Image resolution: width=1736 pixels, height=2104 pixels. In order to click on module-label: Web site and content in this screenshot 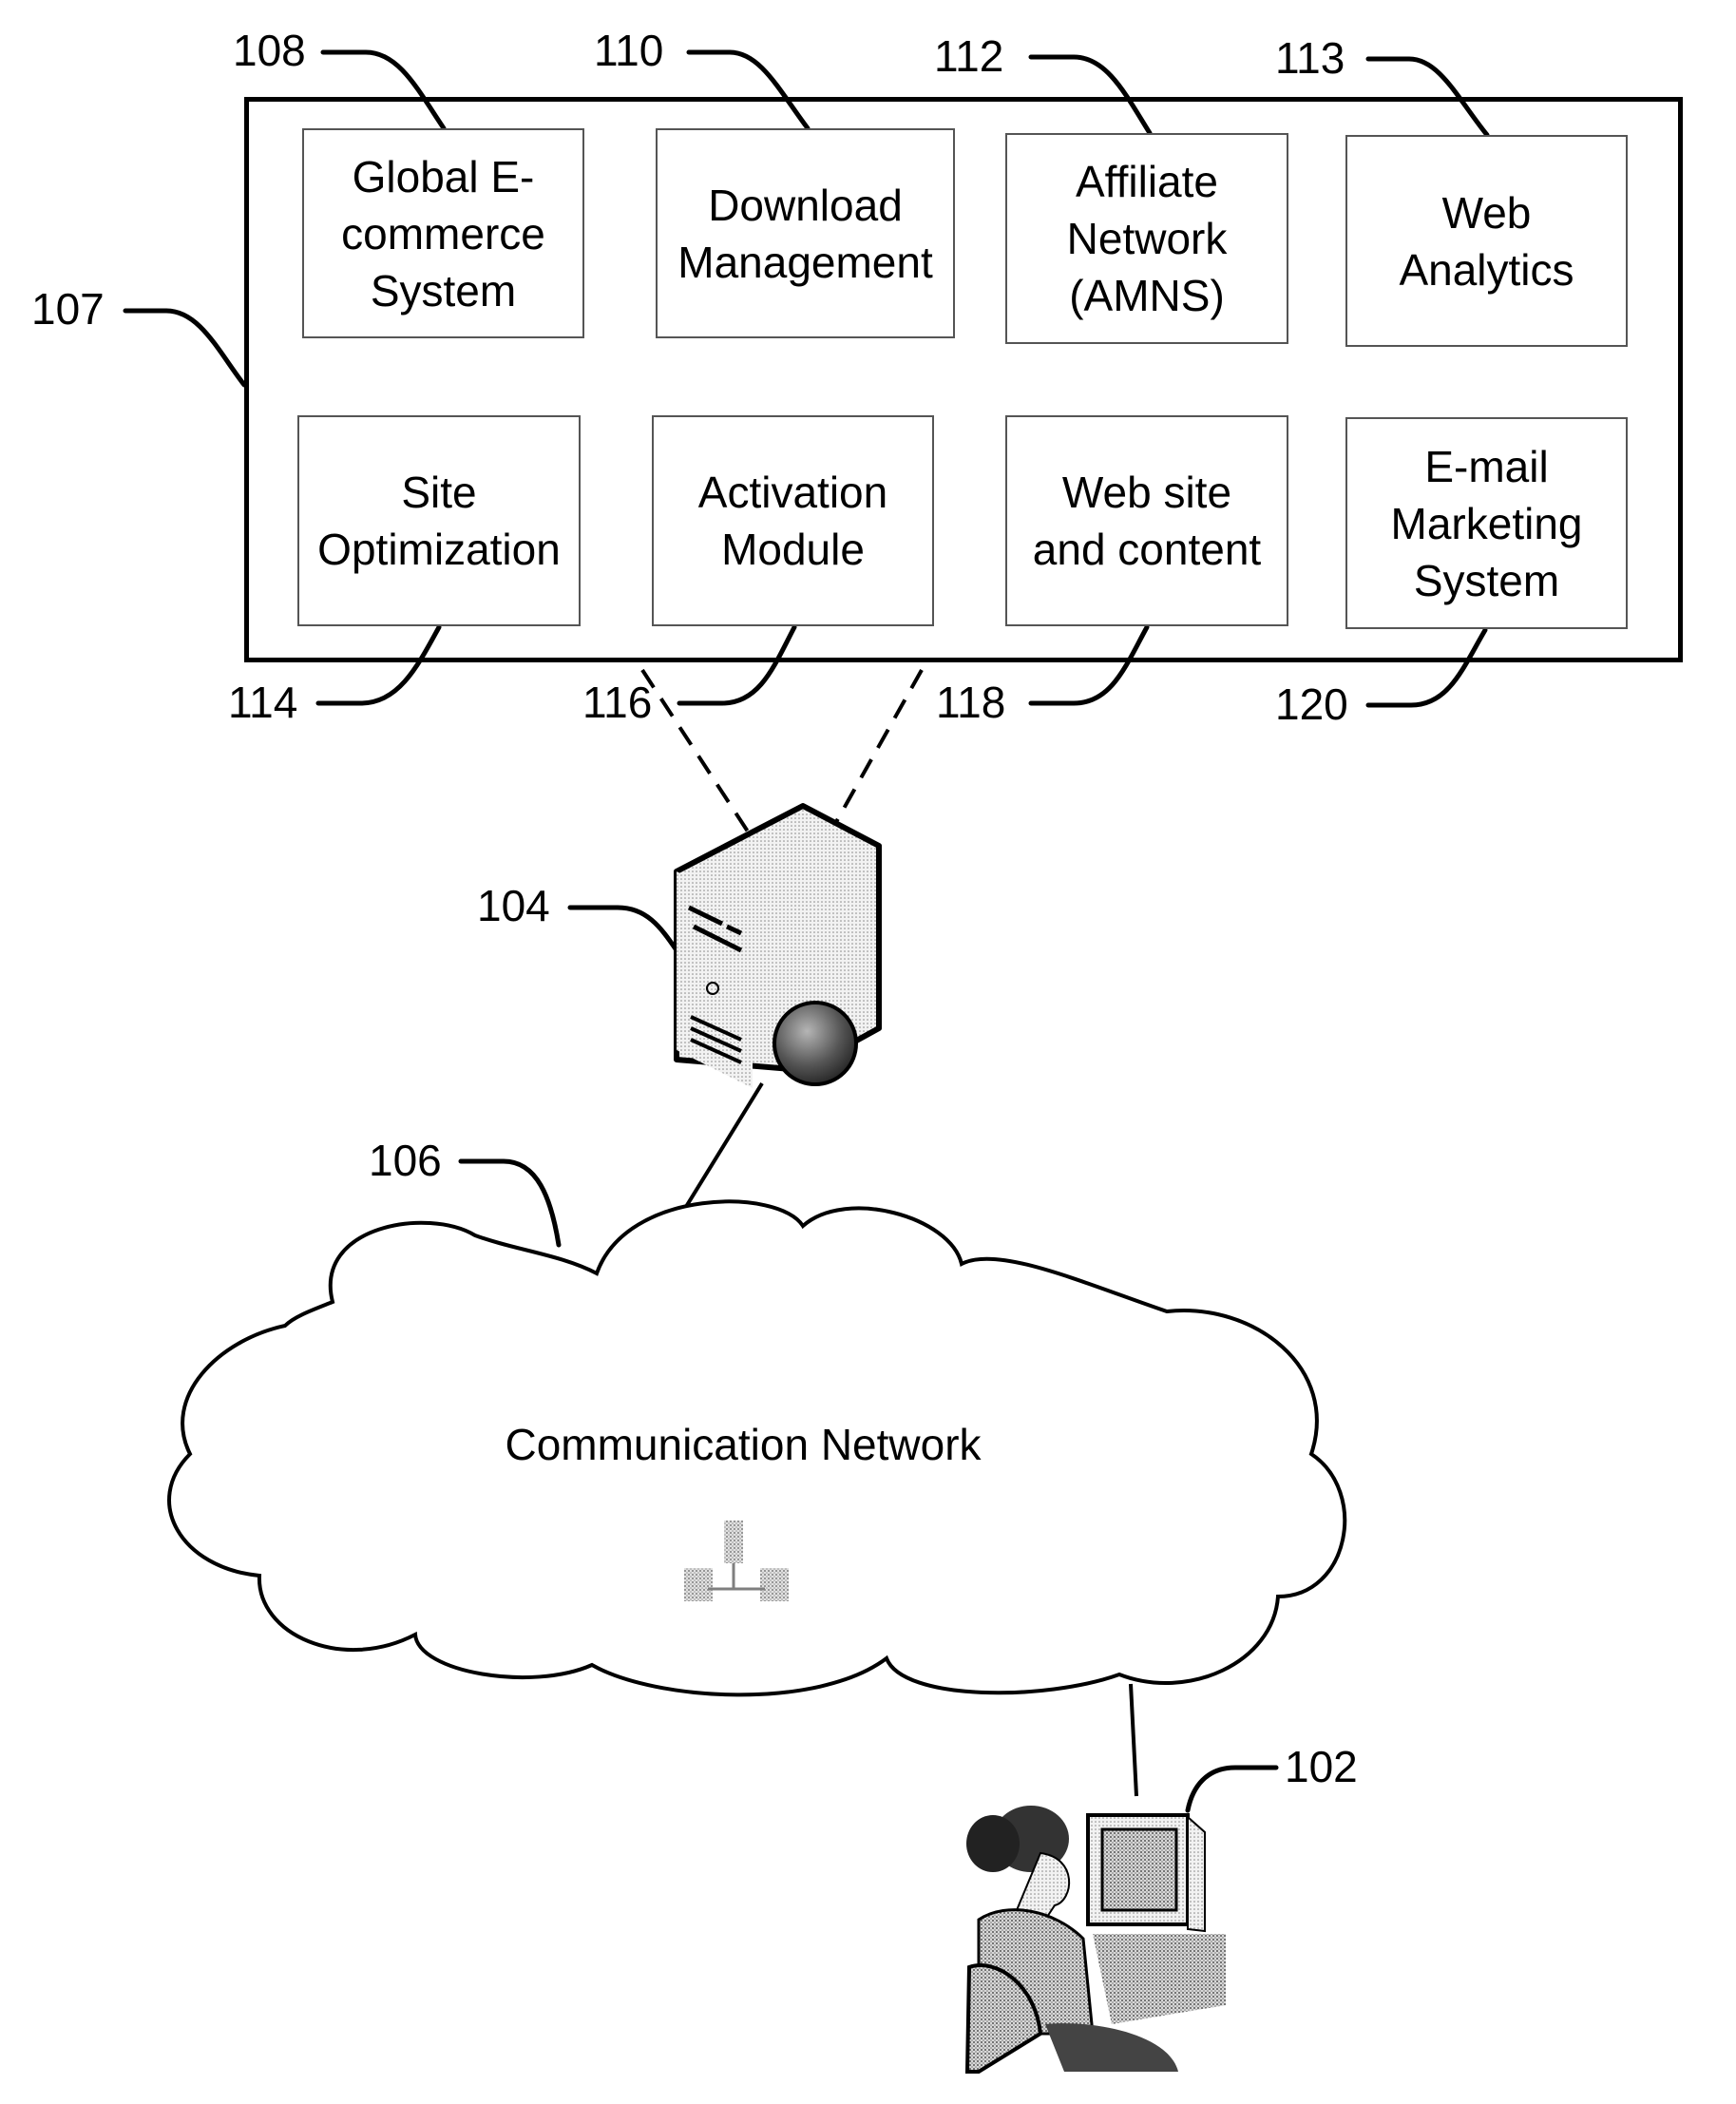, I will do `click(1147, 521)`.